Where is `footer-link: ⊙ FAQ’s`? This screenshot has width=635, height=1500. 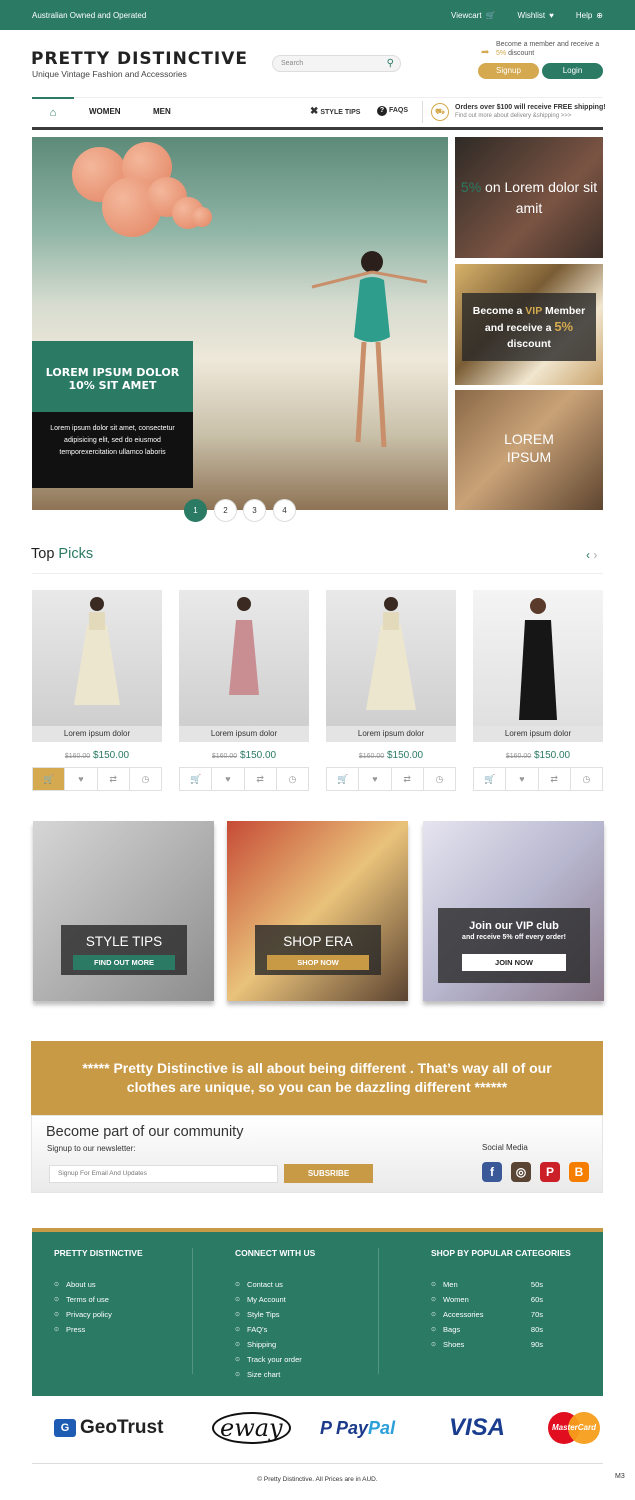 footer-link: ⊙ FAQ’s is located at coordinates (300, 1329).